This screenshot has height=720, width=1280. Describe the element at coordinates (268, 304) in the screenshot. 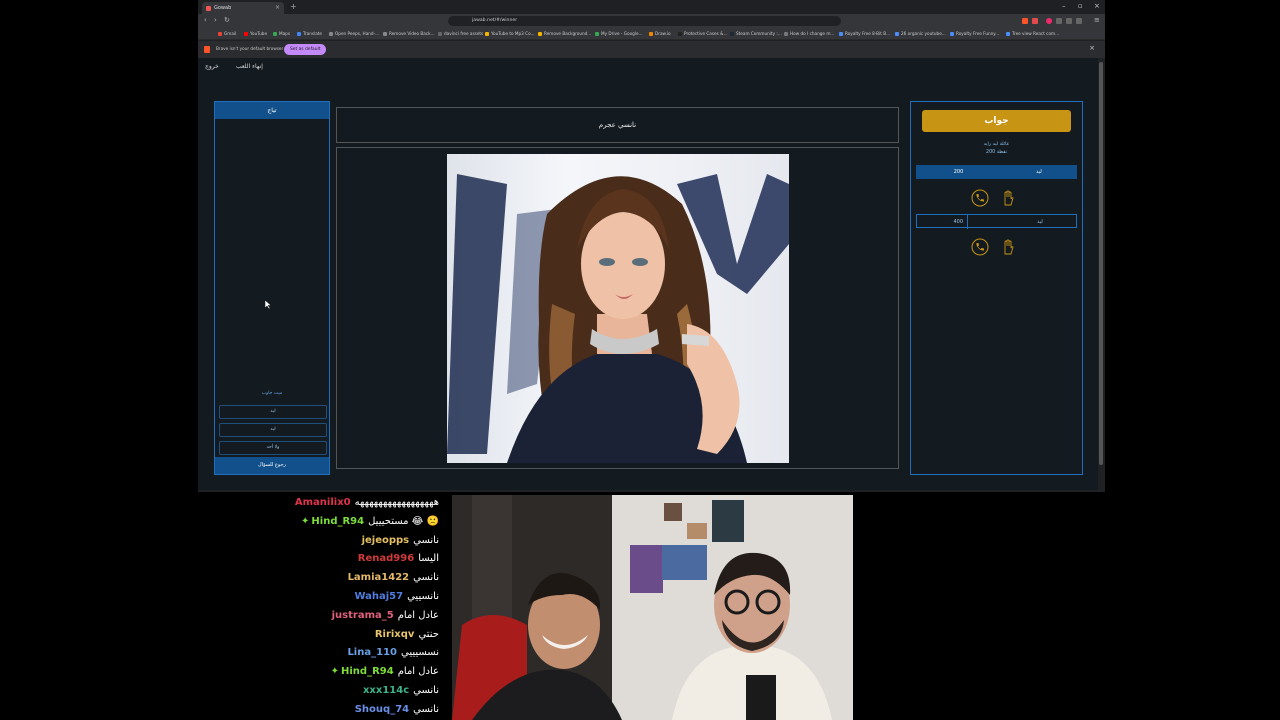

I see `mouse-cursor-icon` at that location.